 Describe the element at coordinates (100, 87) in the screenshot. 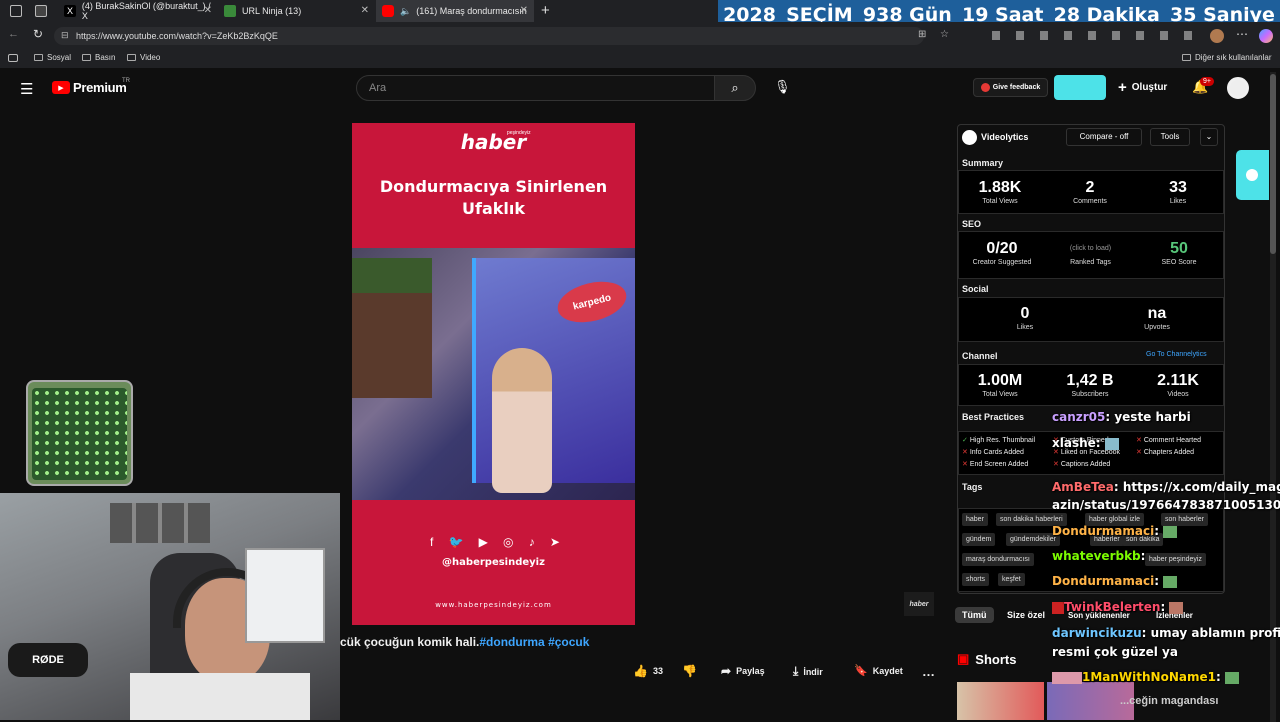

I see `brand-premium: Premium` at that location.